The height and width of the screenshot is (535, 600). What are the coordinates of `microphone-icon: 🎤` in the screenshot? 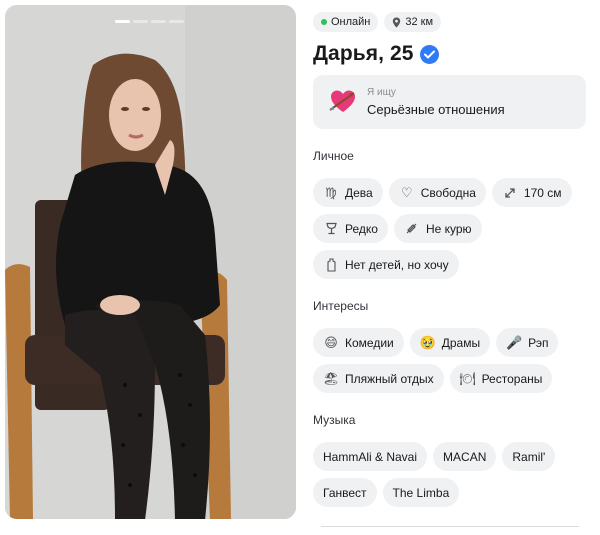 It's located at (514, 342).